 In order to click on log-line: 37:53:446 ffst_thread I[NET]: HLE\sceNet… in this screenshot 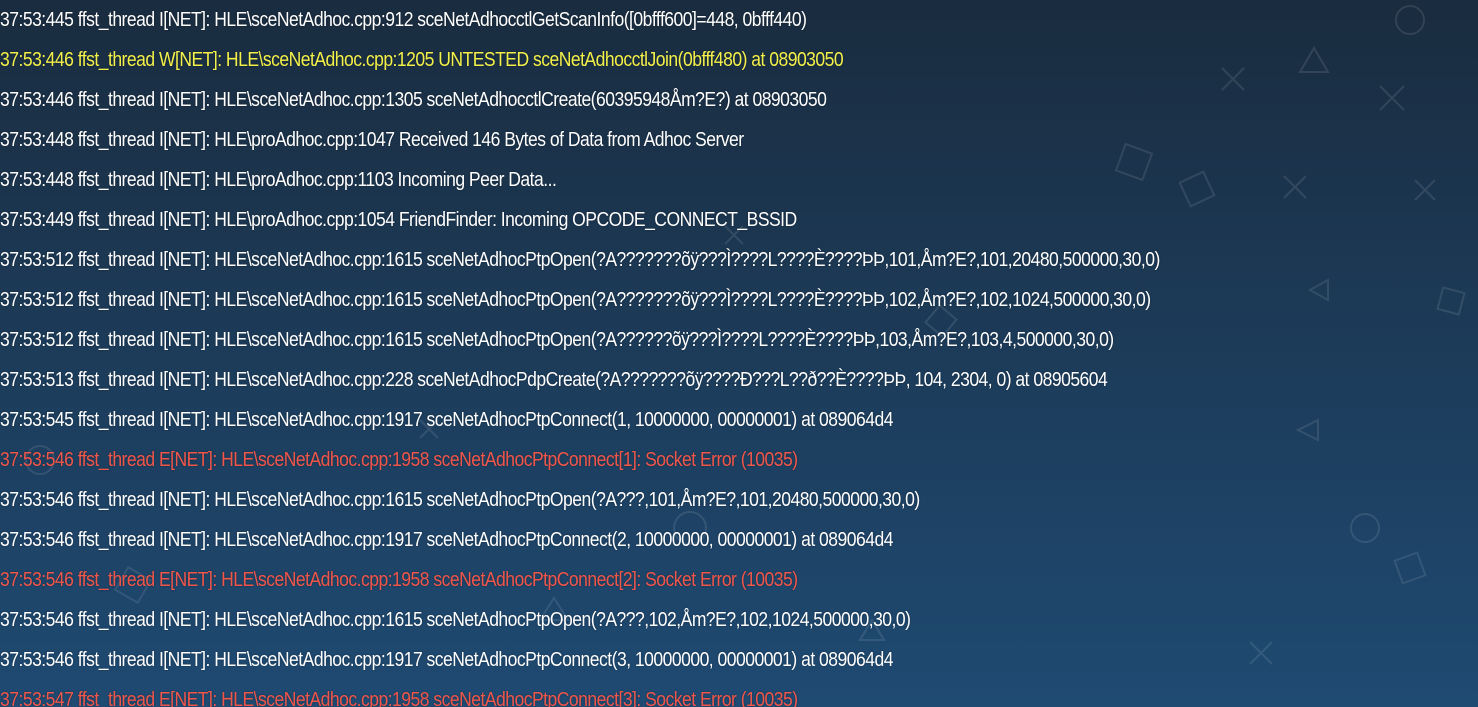, I will do `click(413, 100)`.